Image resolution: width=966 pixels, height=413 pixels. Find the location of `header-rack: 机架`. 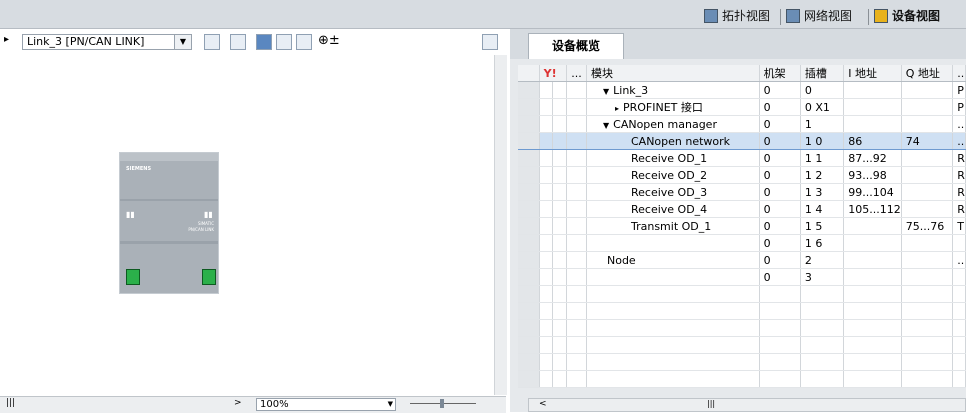

header-rack: 机架 is located at coordinates (780, 73).